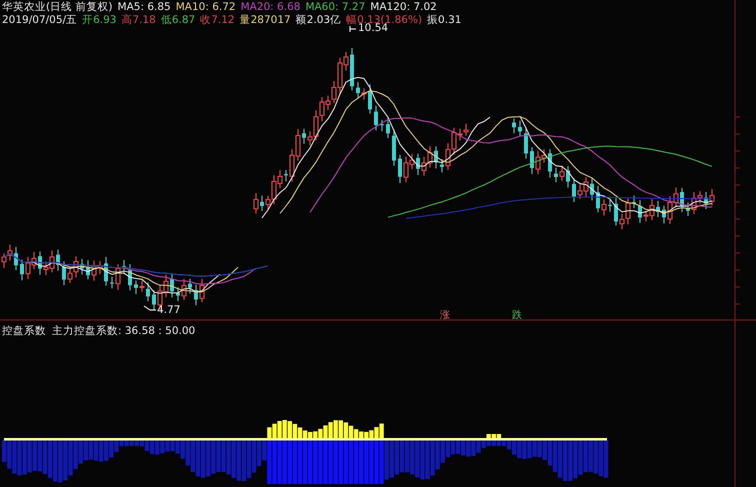 The width and height of the screenshot is (756, 487). I want to click on high-pointer-line, so click(353, 29).